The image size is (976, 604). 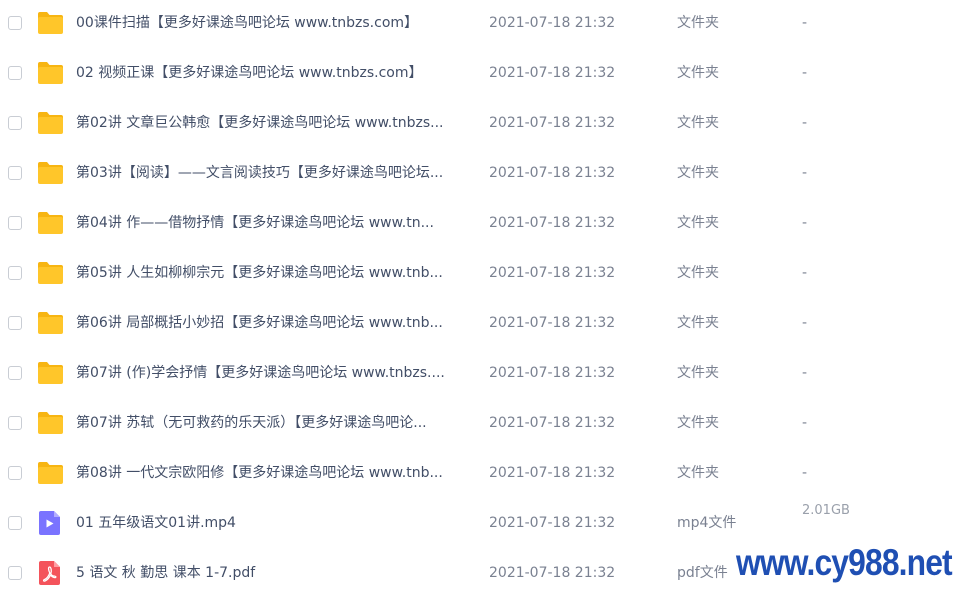 I want to click on file-name: 02 视频正课【更多好课途鸟吧论坛 www.tnbzs.com】, so click(x=272, y=73).